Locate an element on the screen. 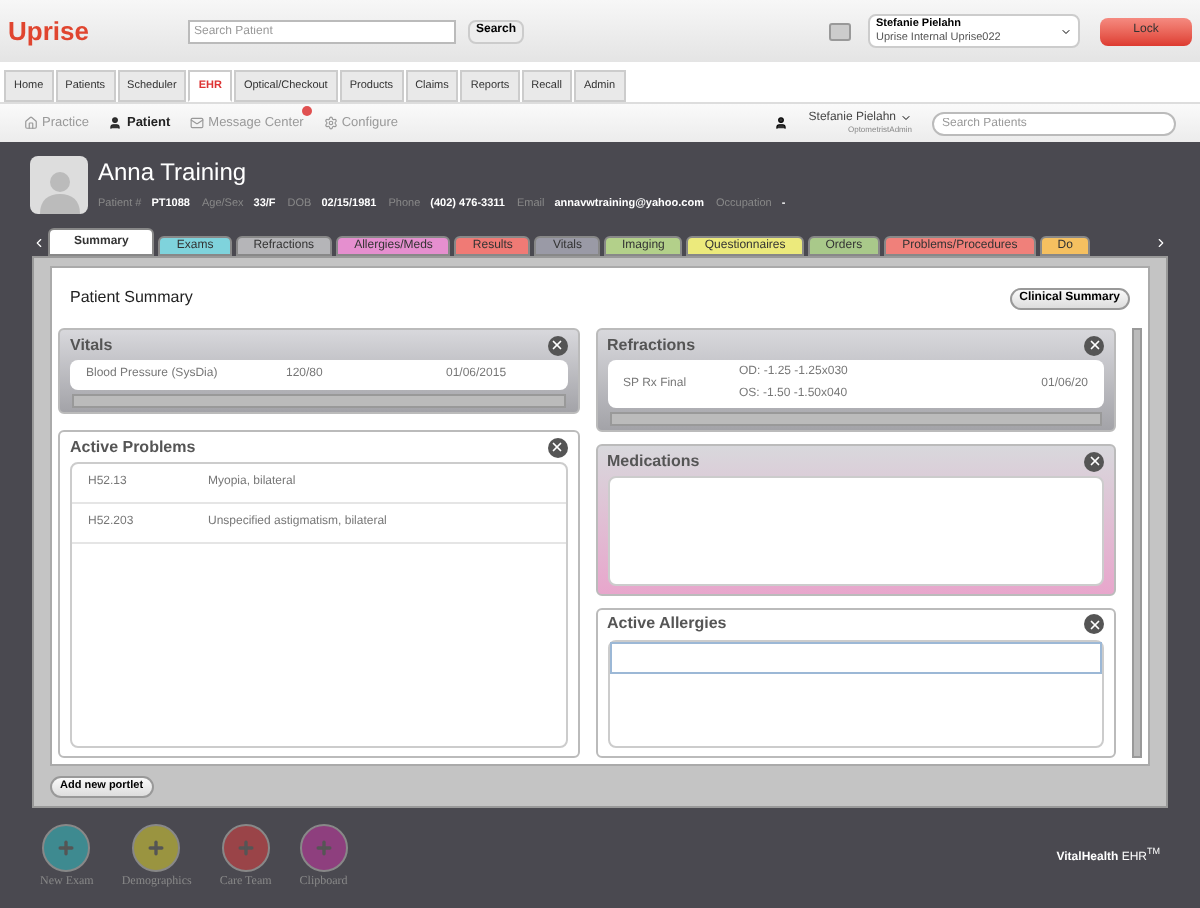 This screenshot has height=908, width=1200. gear-icon is located at coordinates (330, 123).